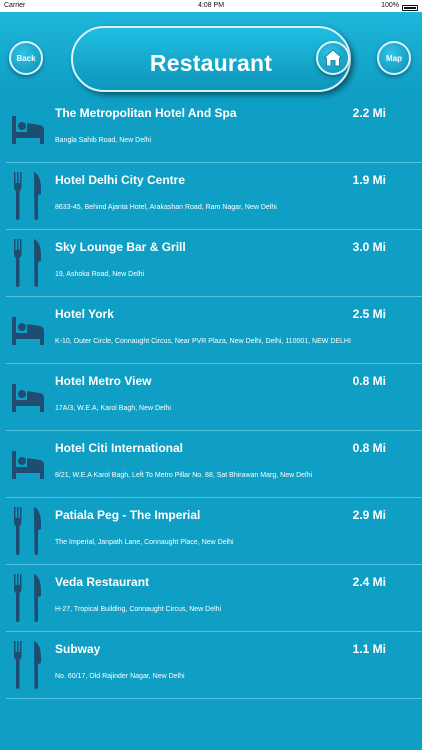 This screenshot has height=750, width=422. What do you see at coordinates (120, 180) in the screenshot?
I see `place-name: Hotel Delhi City Centre` at bounding box center [120, 180].